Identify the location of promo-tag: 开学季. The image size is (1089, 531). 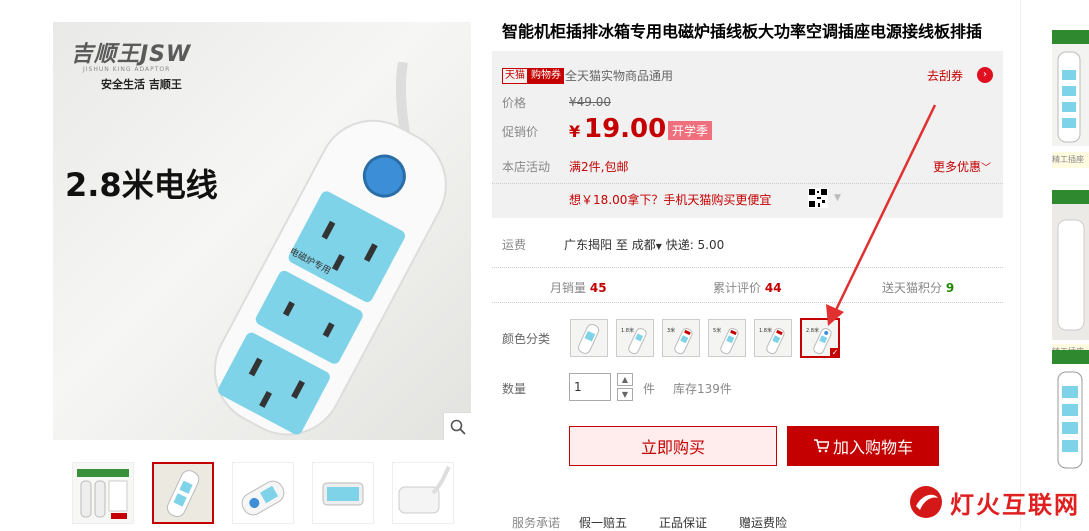
(690, 130).